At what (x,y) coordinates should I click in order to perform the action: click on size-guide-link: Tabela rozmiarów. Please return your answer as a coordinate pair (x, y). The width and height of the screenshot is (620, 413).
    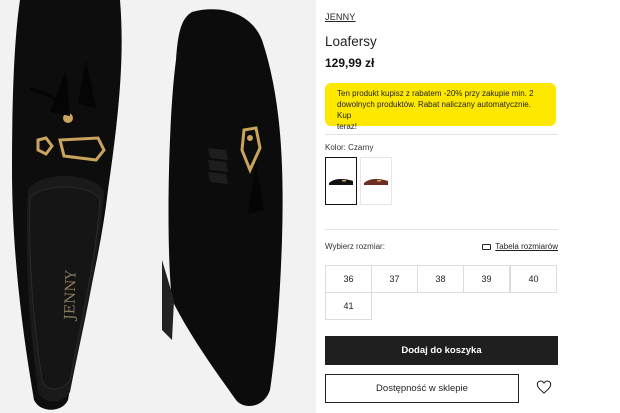
    Looking at the image, I should click on (520, 246).